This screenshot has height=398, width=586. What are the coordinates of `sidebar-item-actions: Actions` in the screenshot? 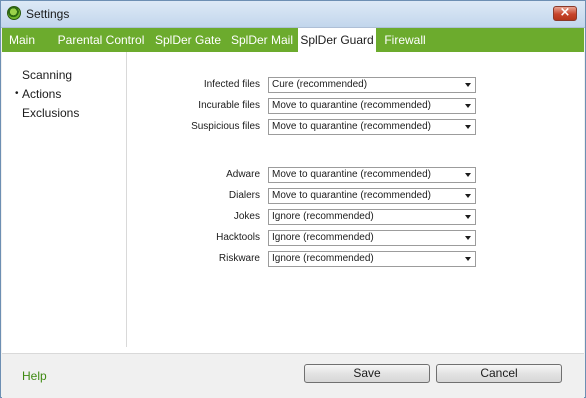 It's located at (41, 94).